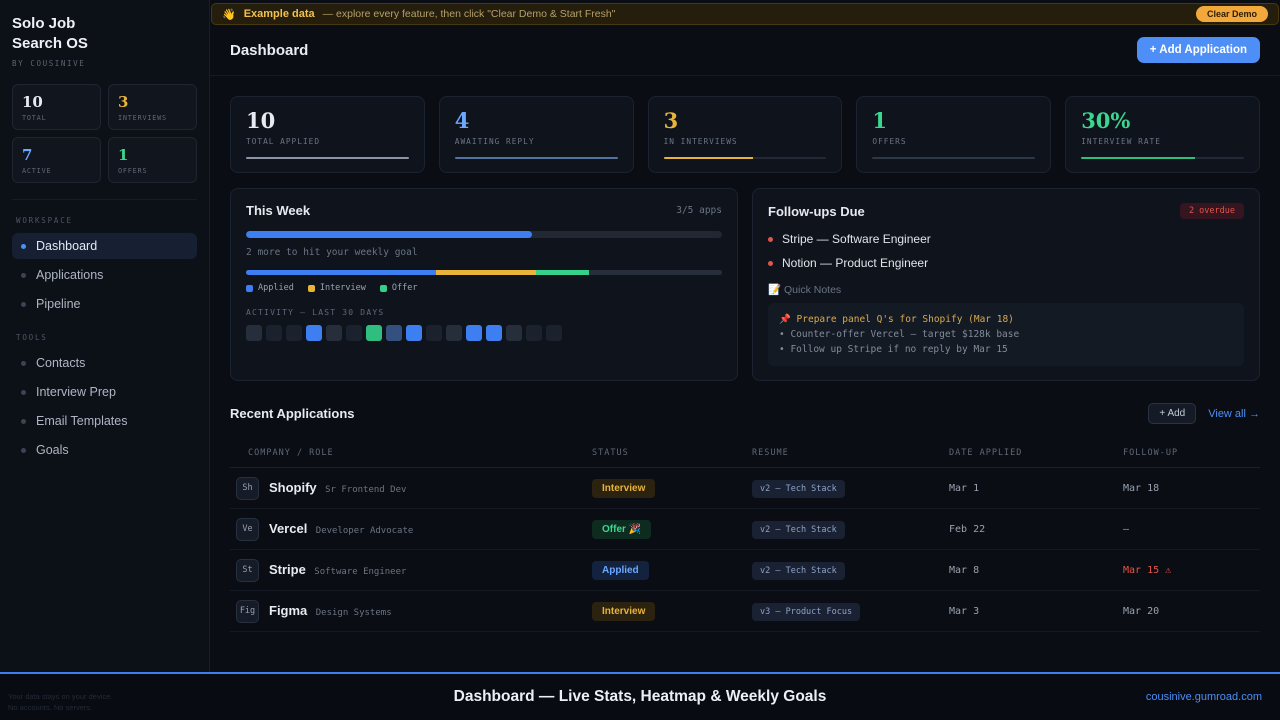 Image resolution: width=1280 pixels, height=720 pixels. I want to click on company-avatar: St, so click(247, 570).